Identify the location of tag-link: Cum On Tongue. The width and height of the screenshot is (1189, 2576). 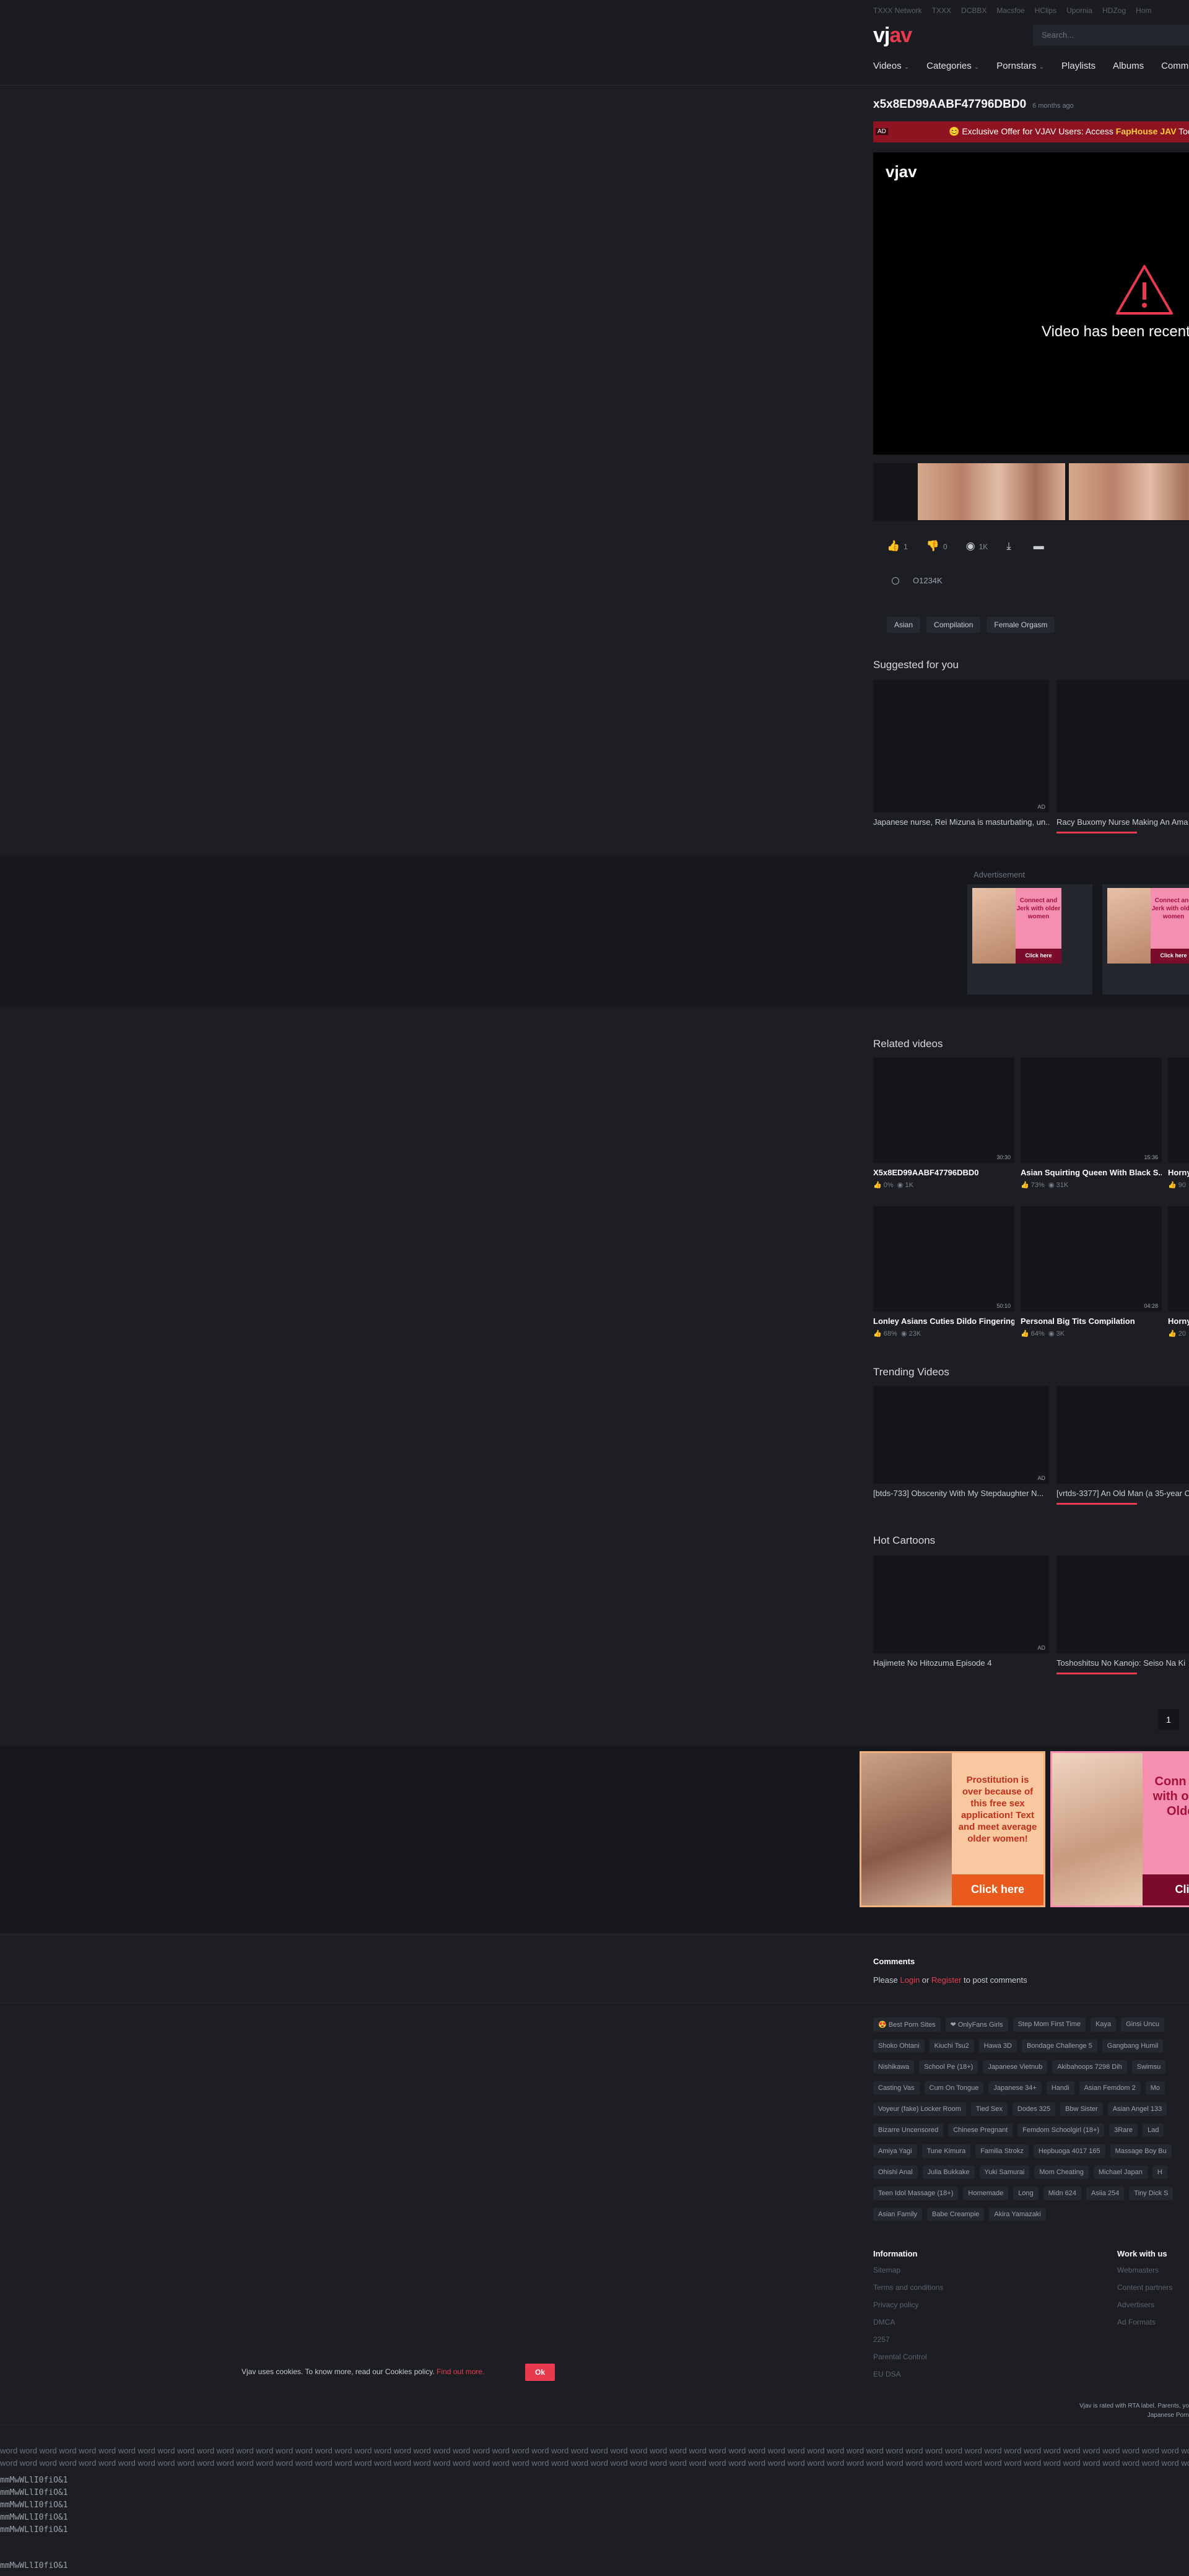
(954, 2088).